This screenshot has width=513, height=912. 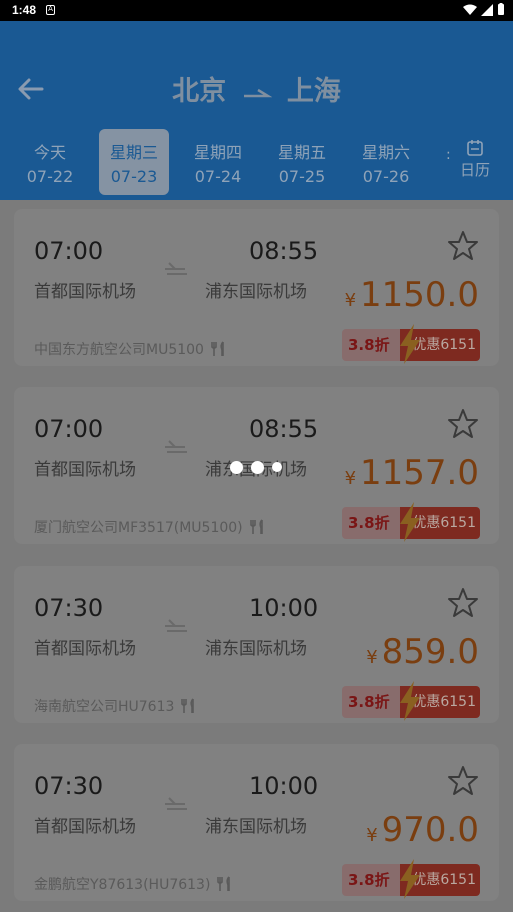 I want to click on price-value: 970.0, so click(x=430, y=830).